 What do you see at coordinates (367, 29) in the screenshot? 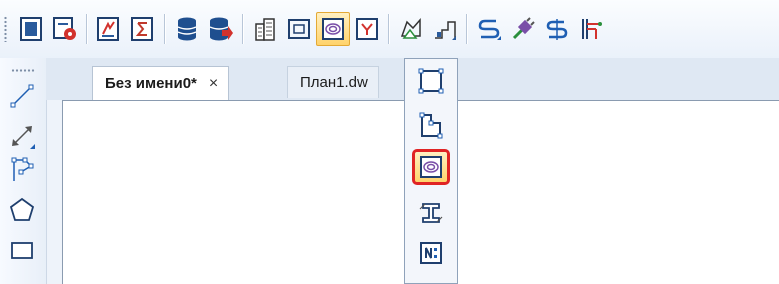
I see `opening-icon` at bounding box center [367, 29].